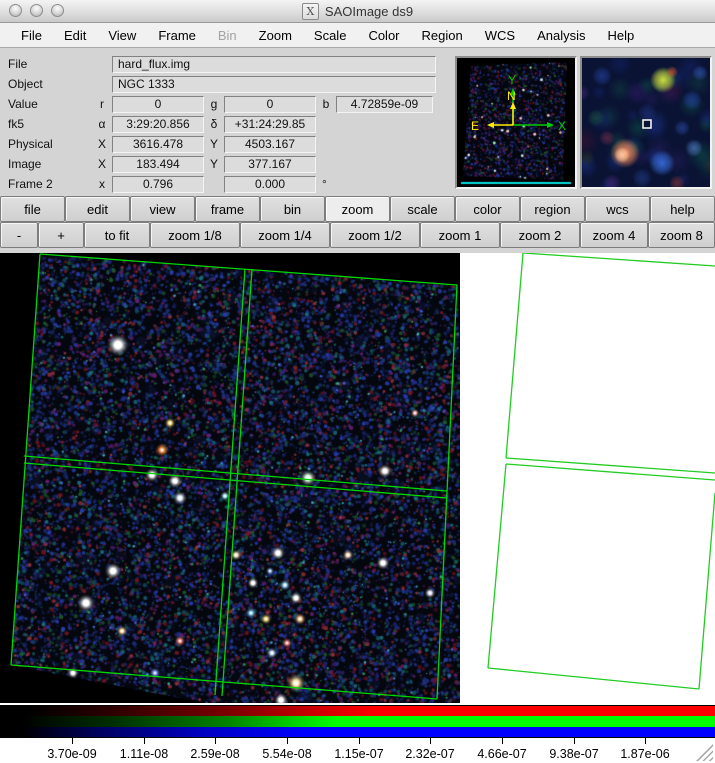 This screenshot has height=763, width=715. Describe the element at coordinates (61, 235) in the screenshot. I see `zoom-action-button--: +` at that location.